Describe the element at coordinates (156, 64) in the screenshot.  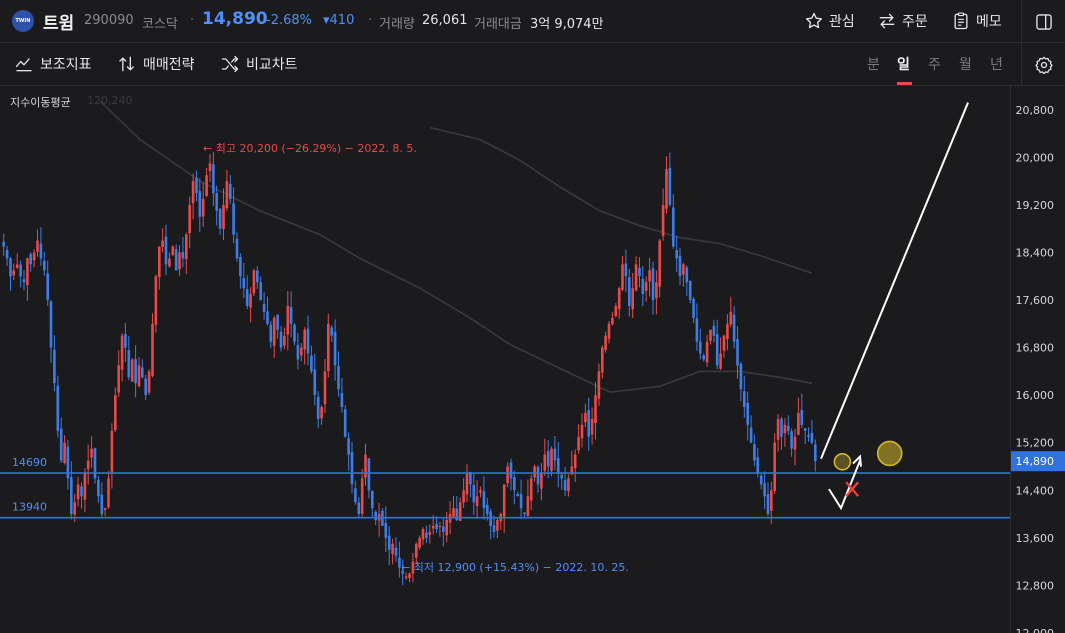
I see `strategy-button: 매매전략` at that location.